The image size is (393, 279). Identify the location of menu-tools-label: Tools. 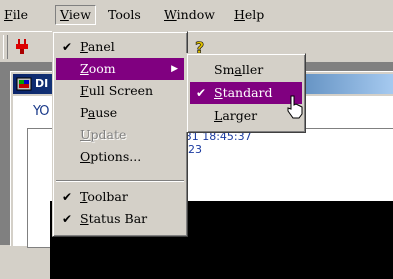
(124, 14).